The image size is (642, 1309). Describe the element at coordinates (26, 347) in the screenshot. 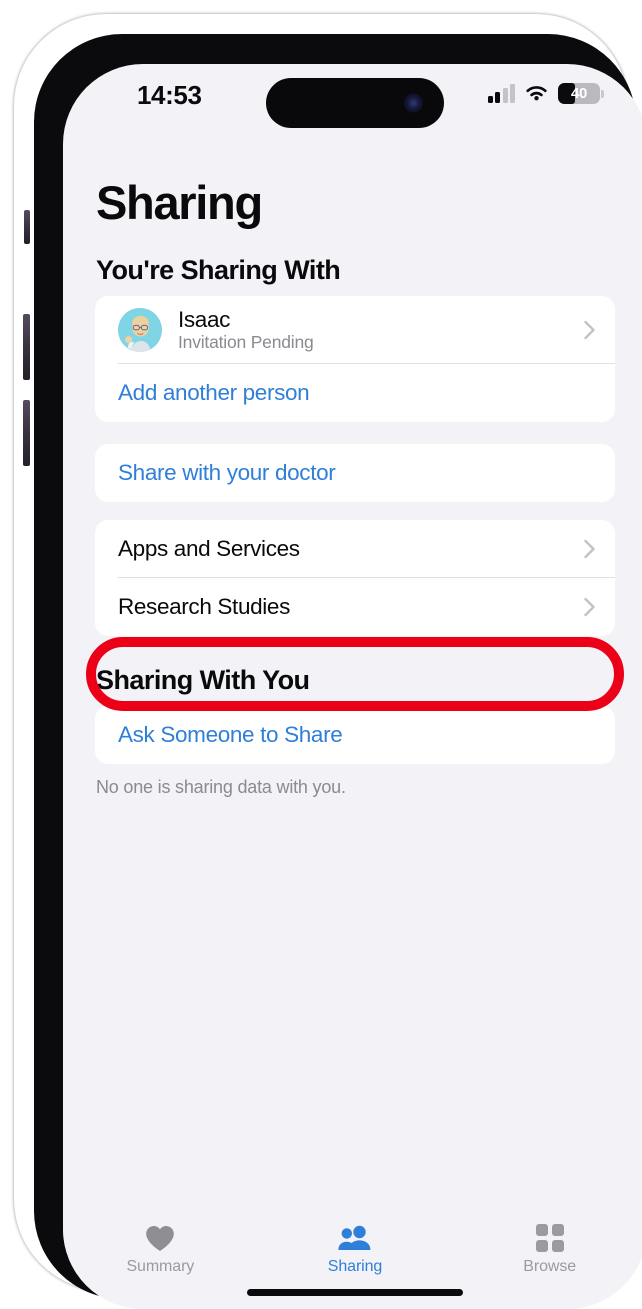

I see `volume-up-button` at that location.